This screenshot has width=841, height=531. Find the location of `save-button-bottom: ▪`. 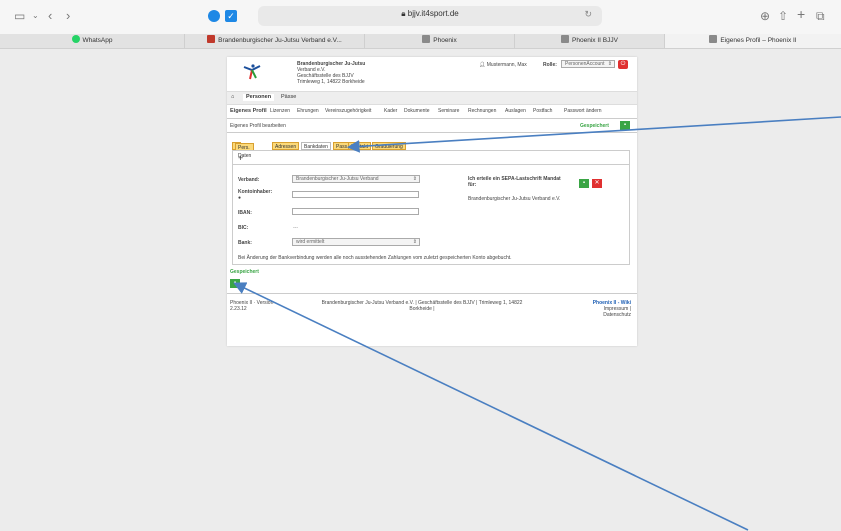

save-button-bottom: ▪ is located at coordinates (235, 283).